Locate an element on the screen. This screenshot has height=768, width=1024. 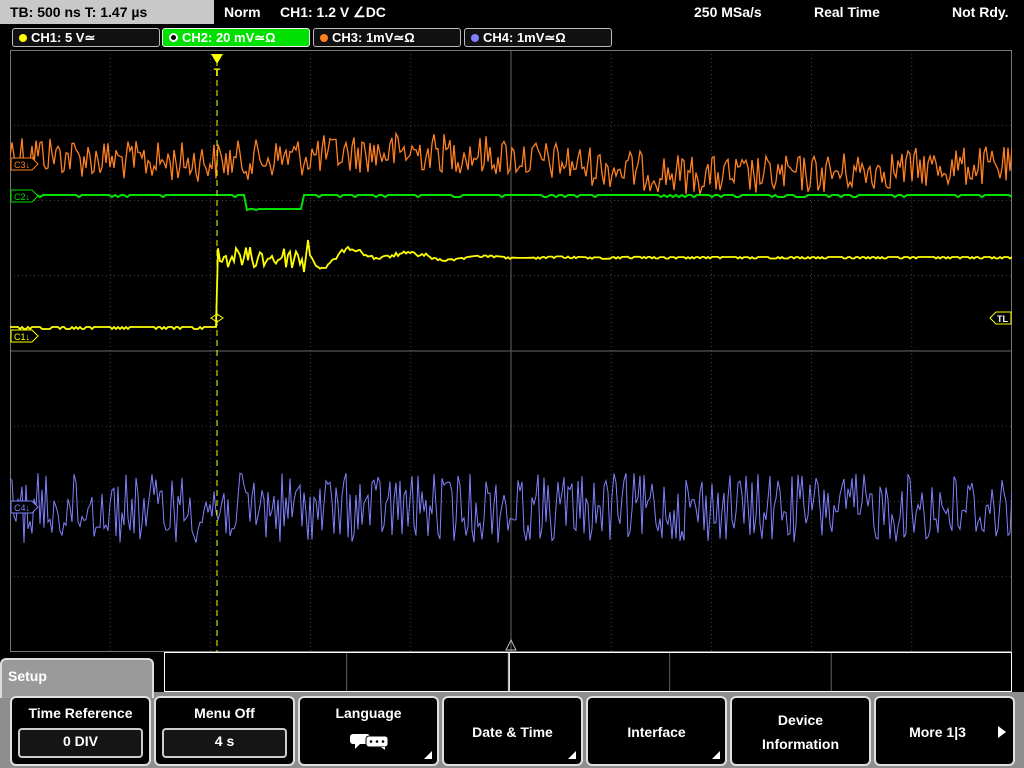
ch4-marker-label: C4↓ is located at coordinates (22, 508).